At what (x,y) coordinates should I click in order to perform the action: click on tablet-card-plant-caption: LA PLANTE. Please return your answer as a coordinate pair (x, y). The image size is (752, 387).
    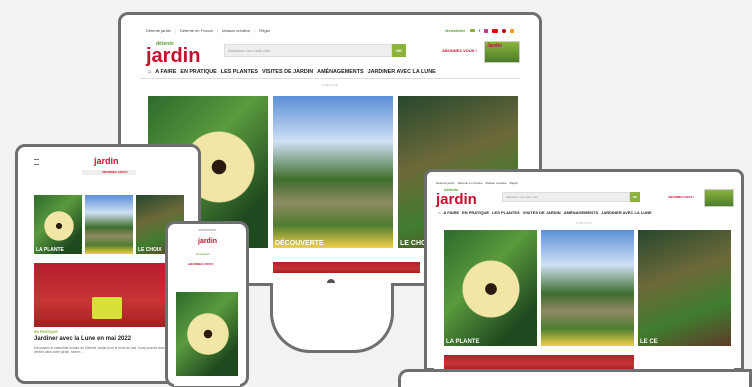
    Looking at the image, I should click on (50, 250).